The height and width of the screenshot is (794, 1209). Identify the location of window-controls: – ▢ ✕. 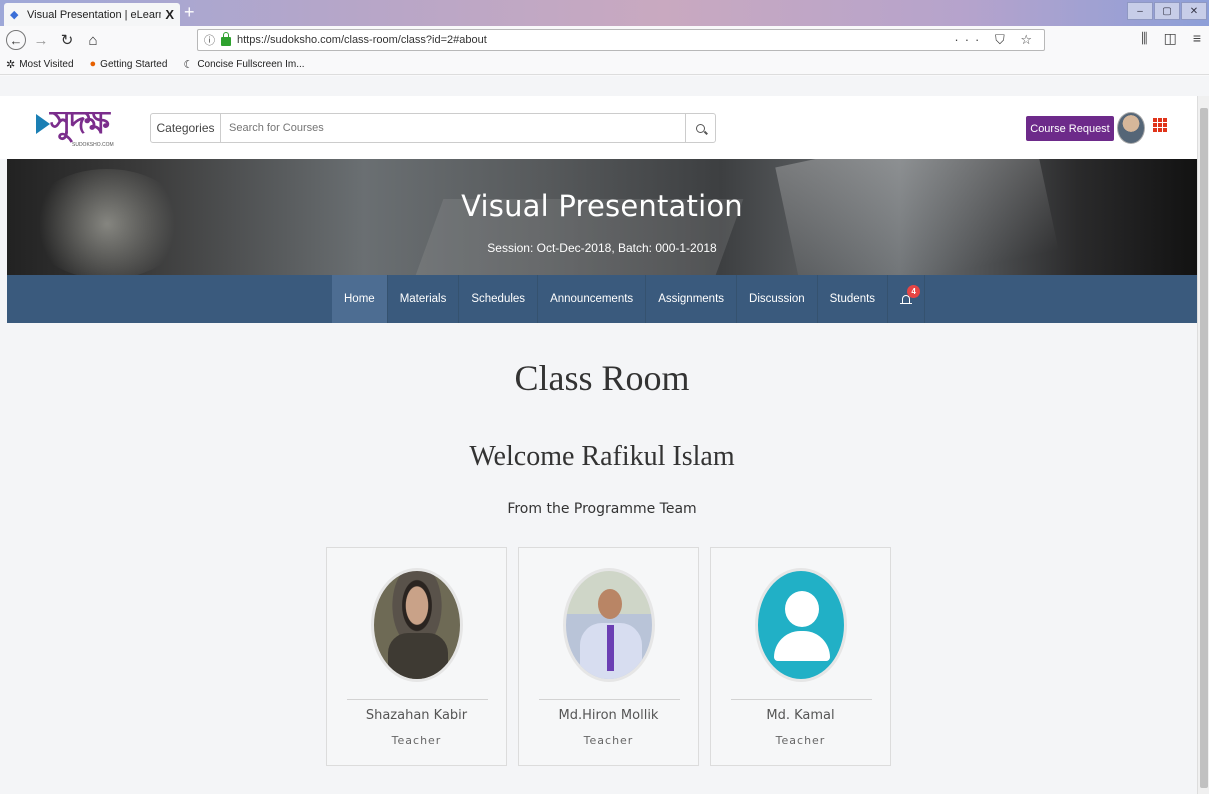
(1167, 11).